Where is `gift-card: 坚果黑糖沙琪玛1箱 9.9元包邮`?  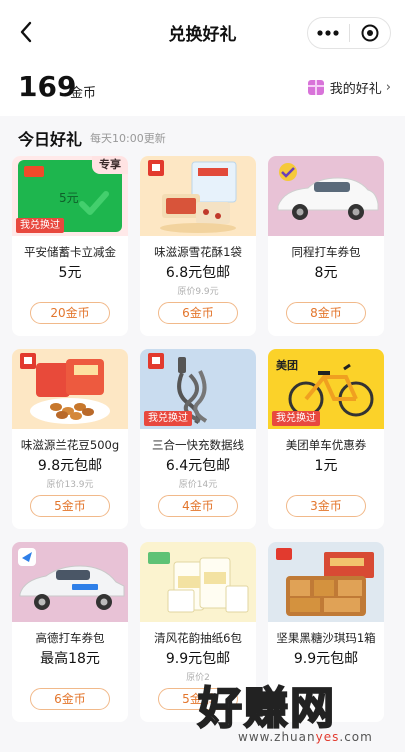
gift-card: 坚果黑糖沙琪玛1箱 9.9元包邮 is located at coordinates (326, 632).